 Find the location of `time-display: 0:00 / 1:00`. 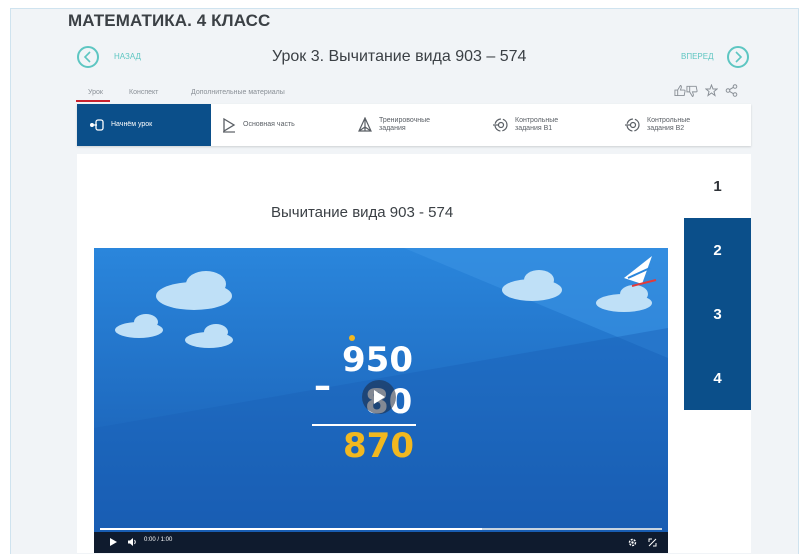

time-display: 0:00 / 1:00 is located at coordinates (158, 540).